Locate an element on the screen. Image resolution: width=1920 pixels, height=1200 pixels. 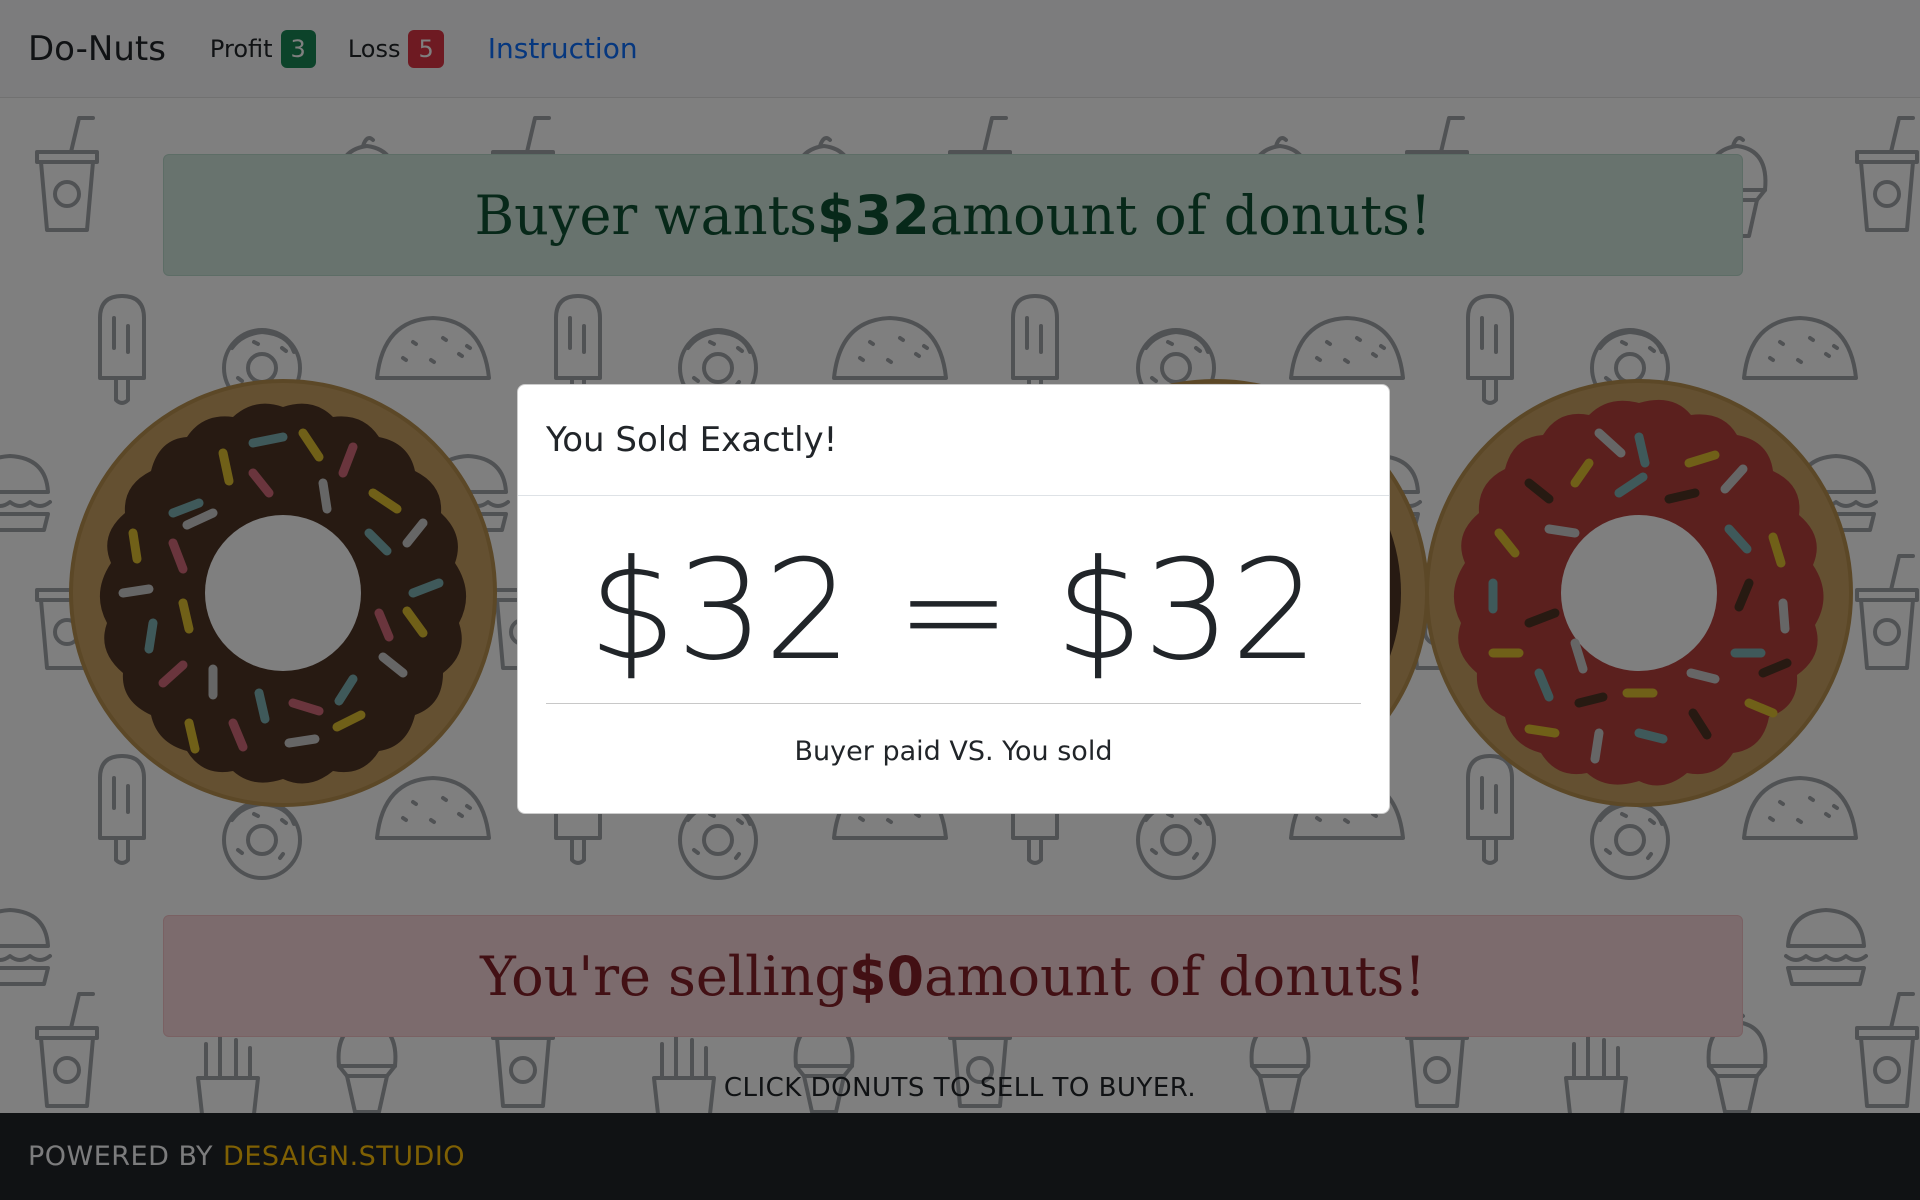
result-equation: $32 = $32 is located at coordinates (953, 610).